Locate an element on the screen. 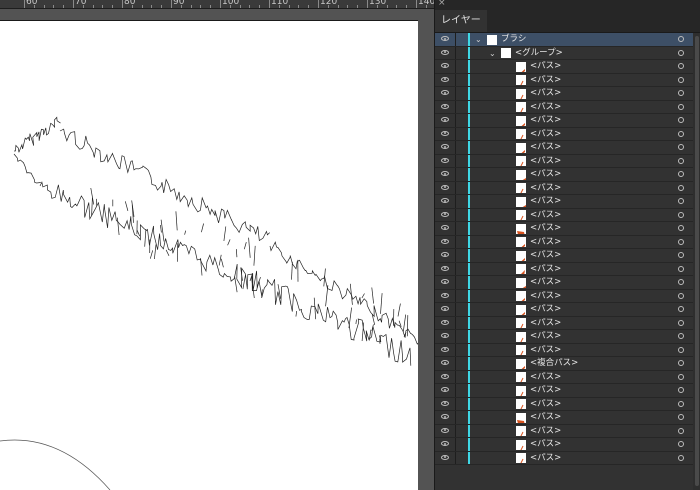 This screenshot has height=490, width=700. path-name: <複合パス> is located at coordinates (554, 363).